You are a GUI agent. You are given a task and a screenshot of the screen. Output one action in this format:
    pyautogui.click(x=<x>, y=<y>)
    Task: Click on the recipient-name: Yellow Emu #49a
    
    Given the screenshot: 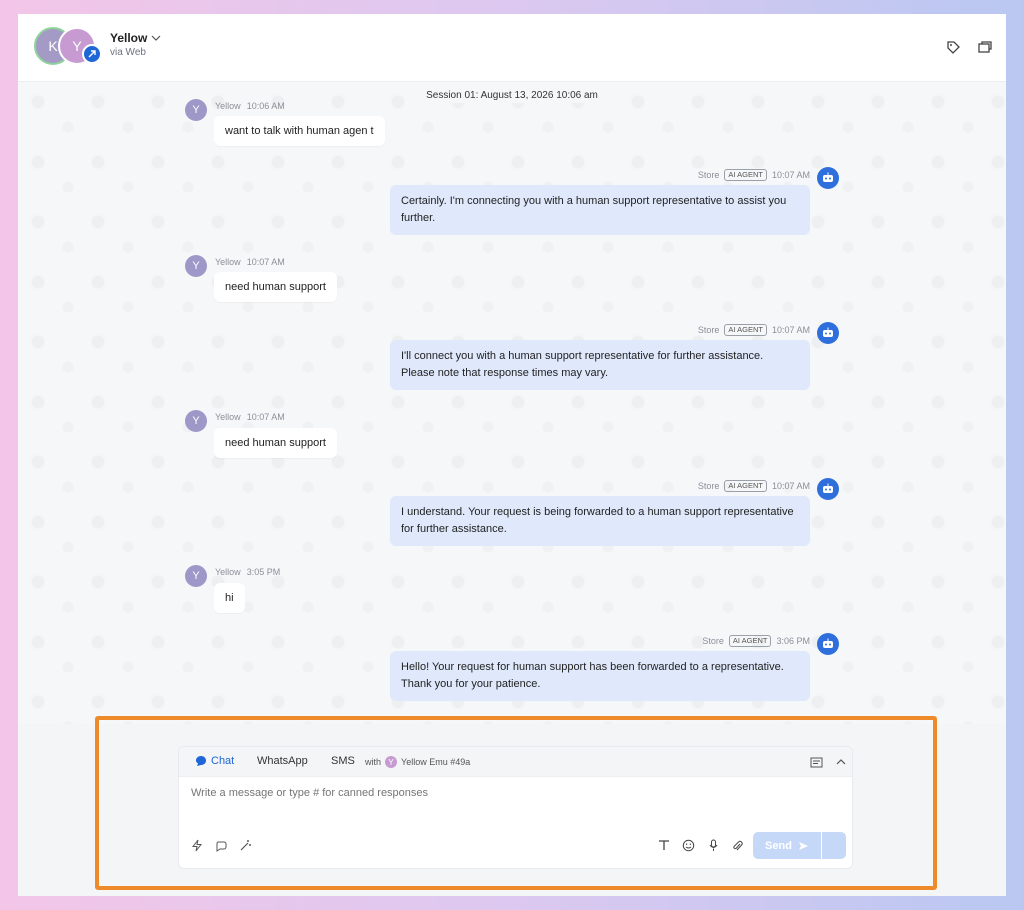 What is the action you would take?
    pyautogui.click(x=436, y=762)
    